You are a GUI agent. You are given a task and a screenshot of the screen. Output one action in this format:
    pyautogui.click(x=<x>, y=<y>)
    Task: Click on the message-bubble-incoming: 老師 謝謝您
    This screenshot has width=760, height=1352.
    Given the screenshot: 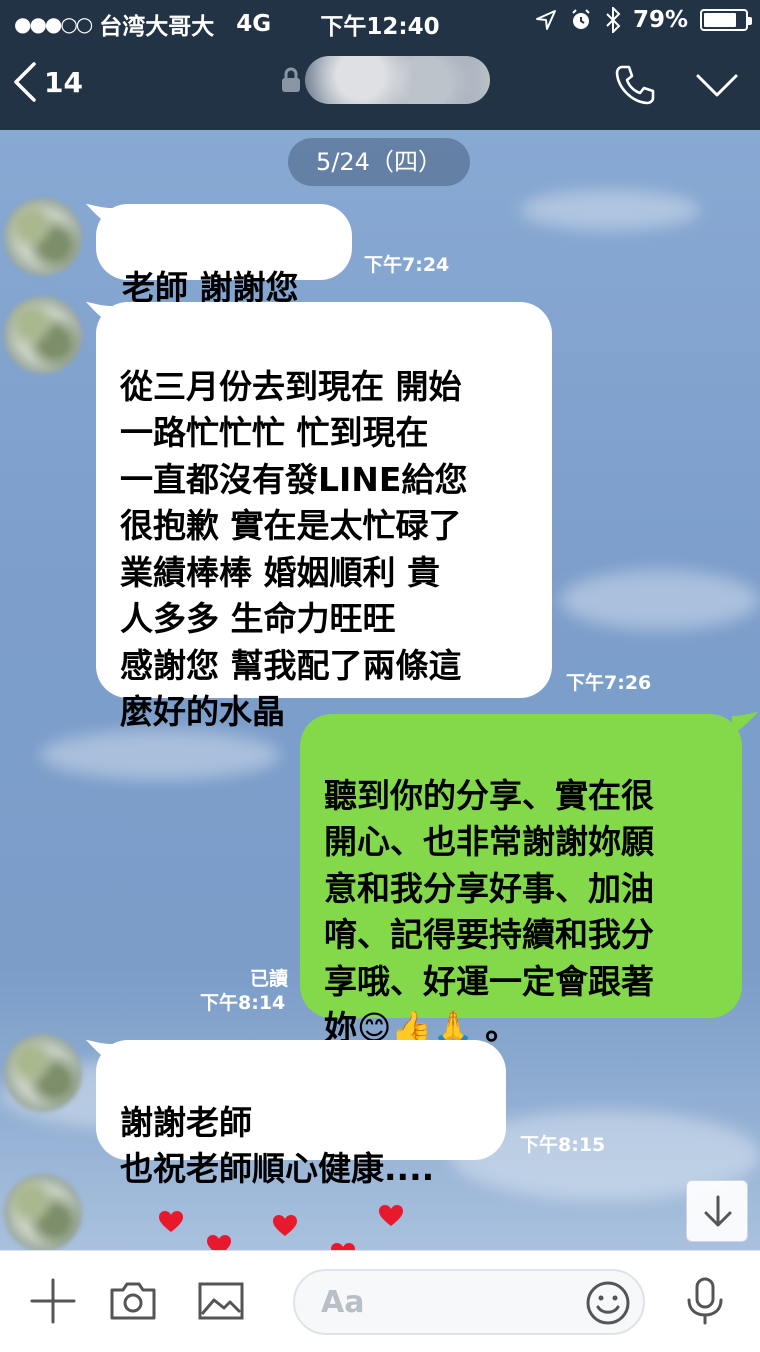 What is the action you would take?
    pyautogui.click(x=224, y=255)
    